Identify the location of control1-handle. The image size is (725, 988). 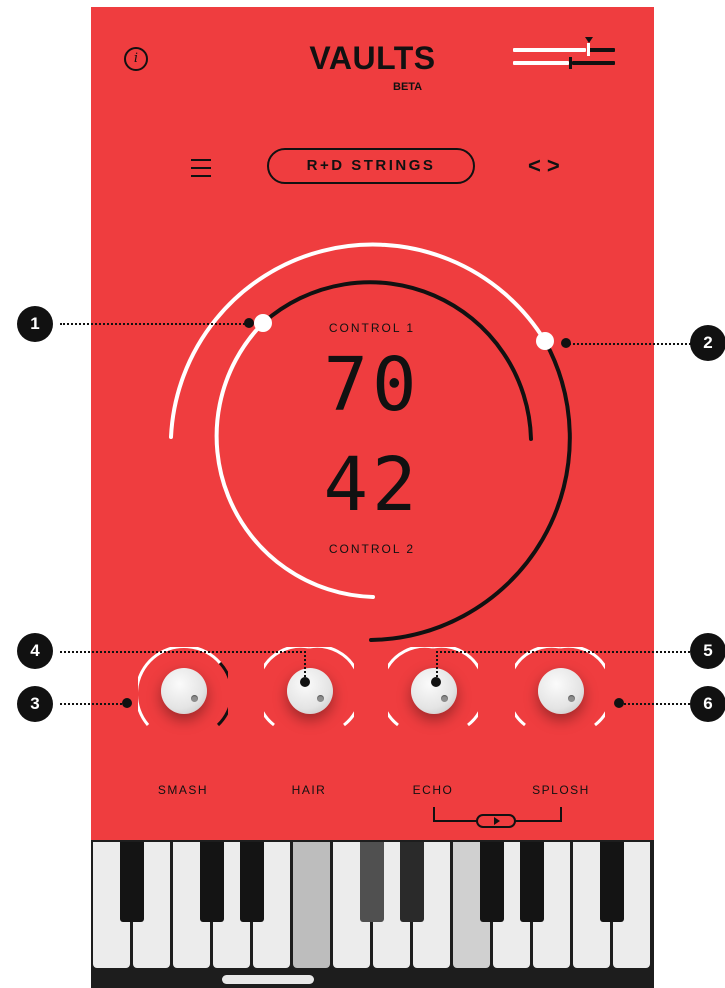
(263, 323).